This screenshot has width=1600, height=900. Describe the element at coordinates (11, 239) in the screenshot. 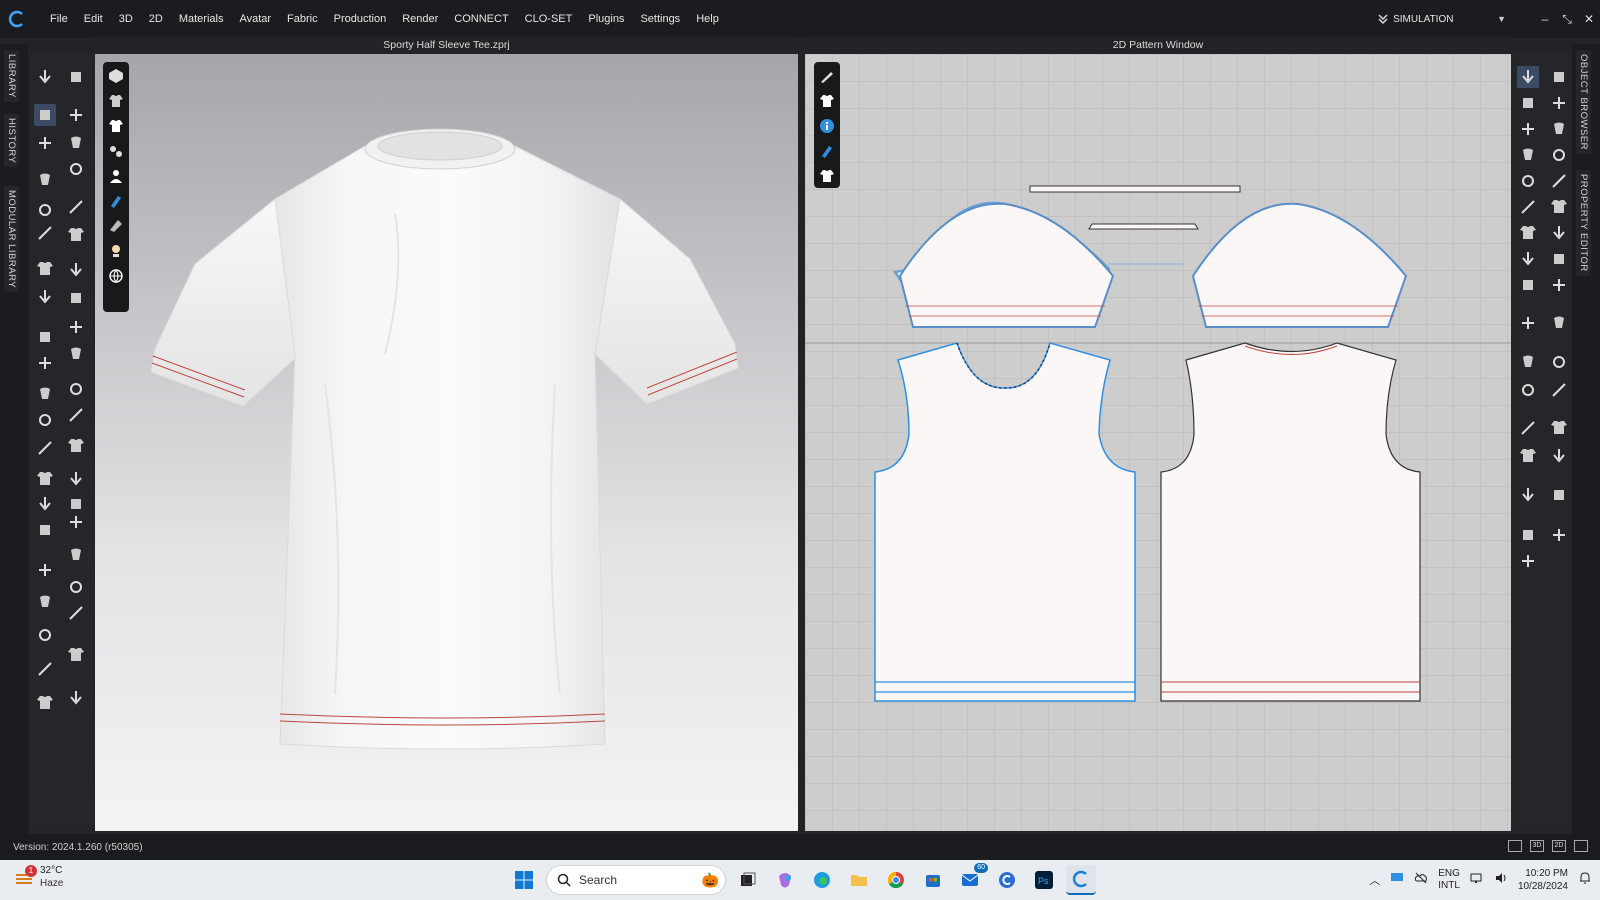

I see `tab-modular-library: MODULAR LIBRARY` at that location.